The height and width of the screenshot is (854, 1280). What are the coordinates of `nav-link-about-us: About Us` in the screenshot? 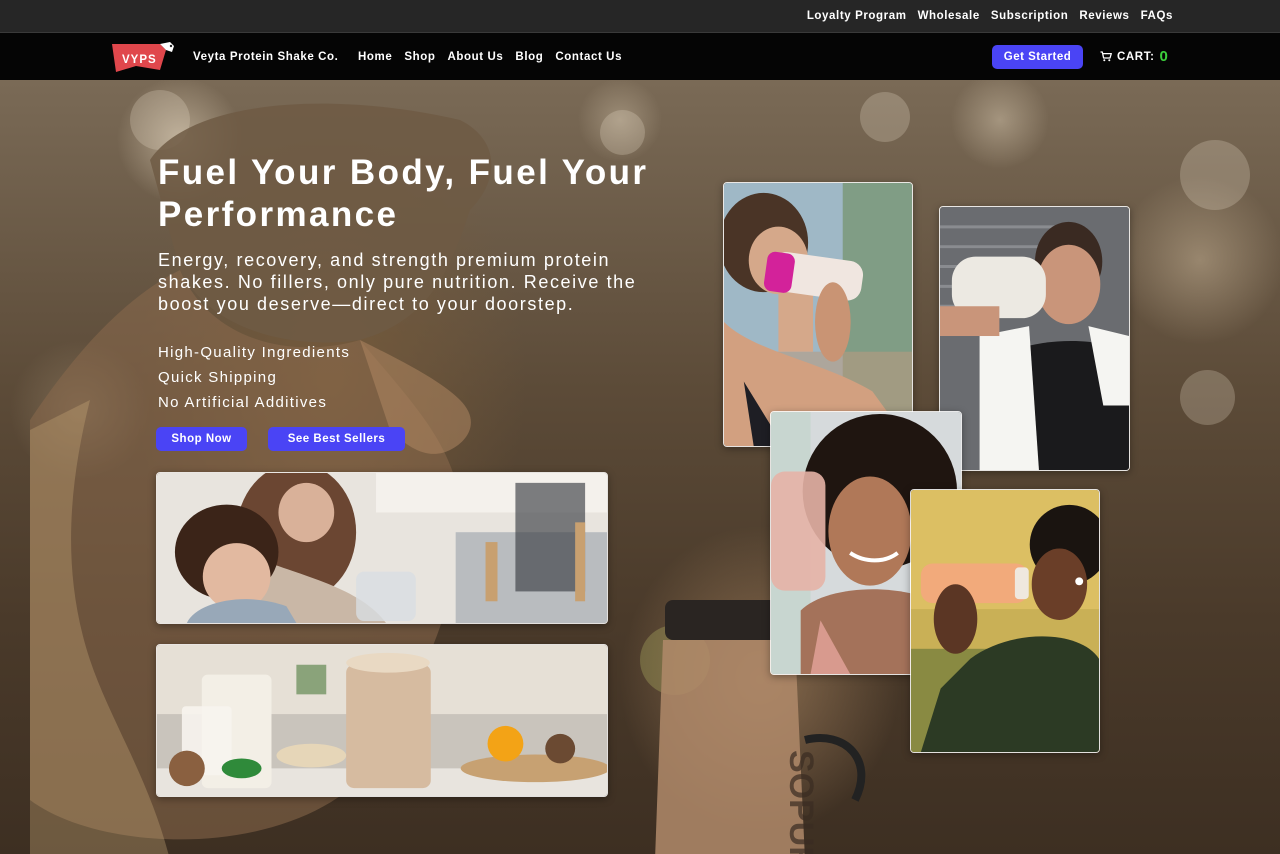 It's located at (476, 57).